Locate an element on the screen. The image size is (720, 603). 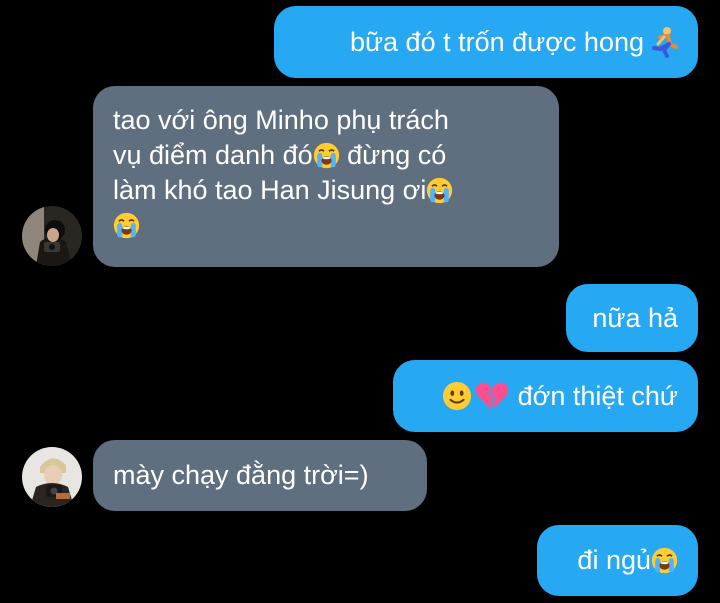
message-text: đi ngủ is located at coordinates (614, 560).